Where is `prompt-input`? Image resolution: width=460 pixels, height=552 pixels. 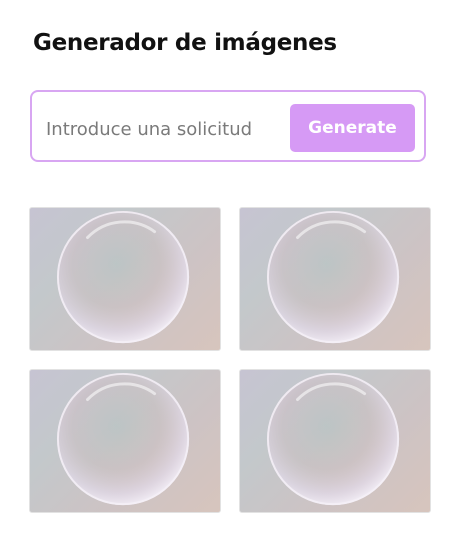 prompt-input is located at coordinates (165, 129).